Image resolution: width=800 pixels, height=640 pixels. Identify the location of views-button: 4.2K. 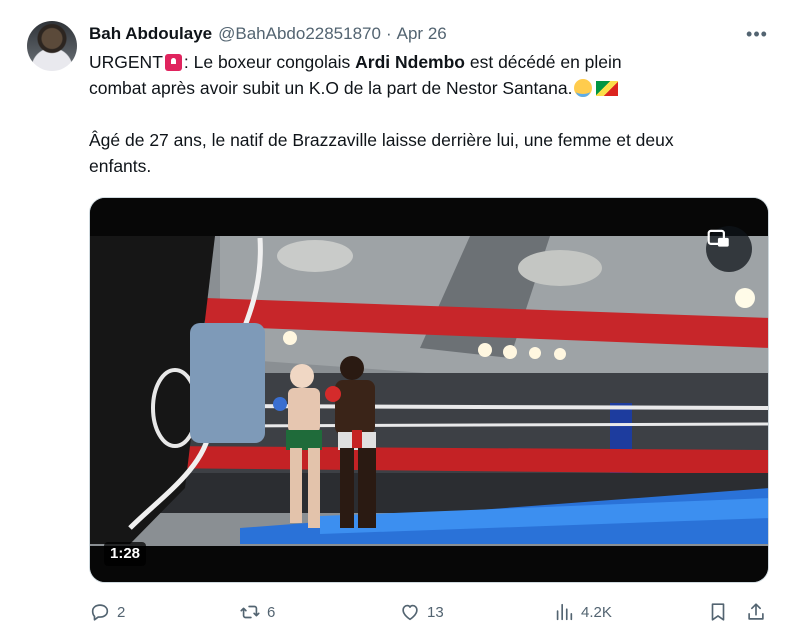
(582, 612).